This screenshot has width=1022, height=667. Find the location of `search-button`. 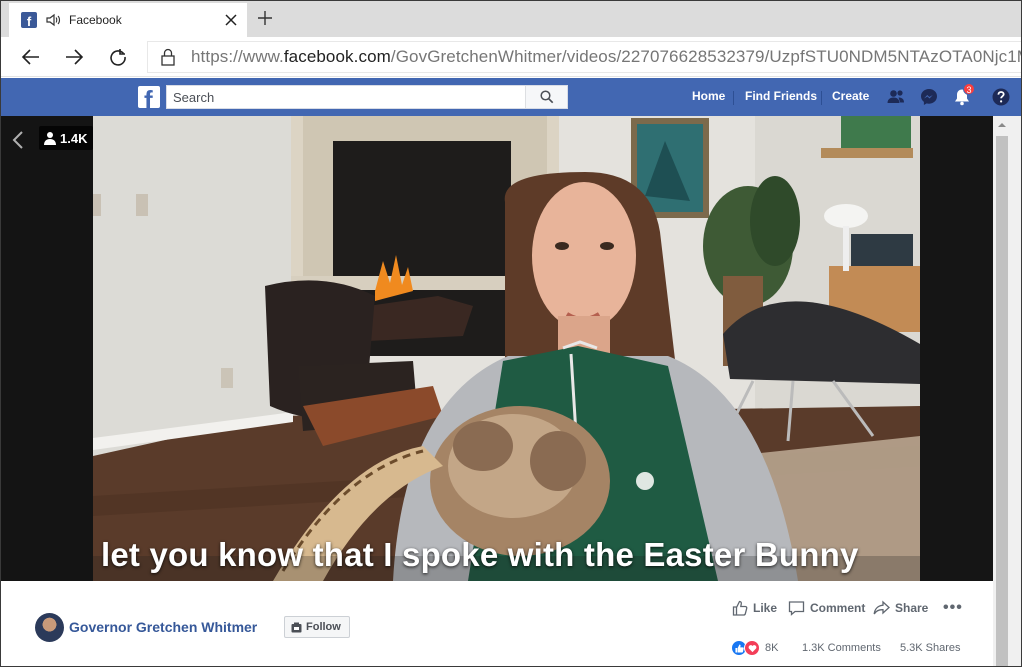

search-button is located at coordinates (546, 97).